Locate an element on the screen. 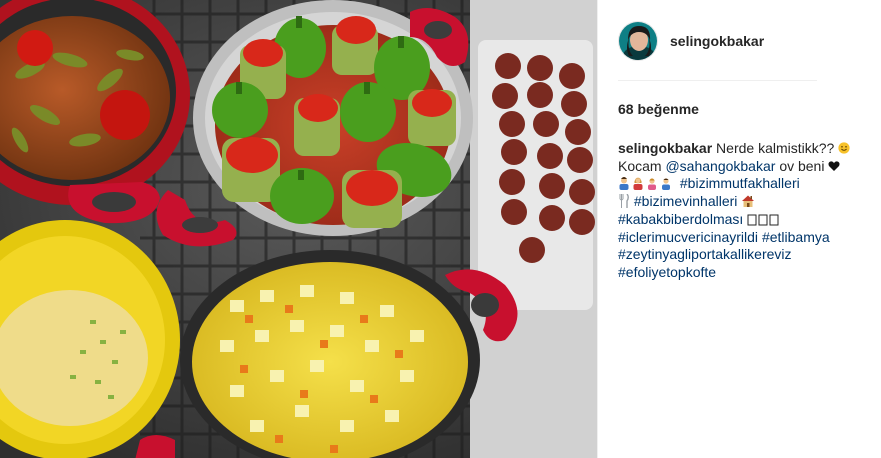 The height and width of the screenshot is (458, 881). caption-line-5: #kabakbiberdolması is located at coordinates (743, 220).